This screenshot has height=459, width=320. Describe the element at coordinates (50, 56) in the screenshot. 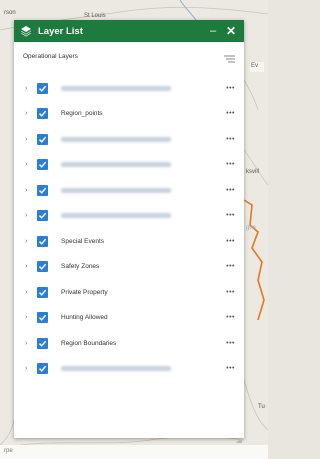

I see `section-title: Operational Layers` at that location.